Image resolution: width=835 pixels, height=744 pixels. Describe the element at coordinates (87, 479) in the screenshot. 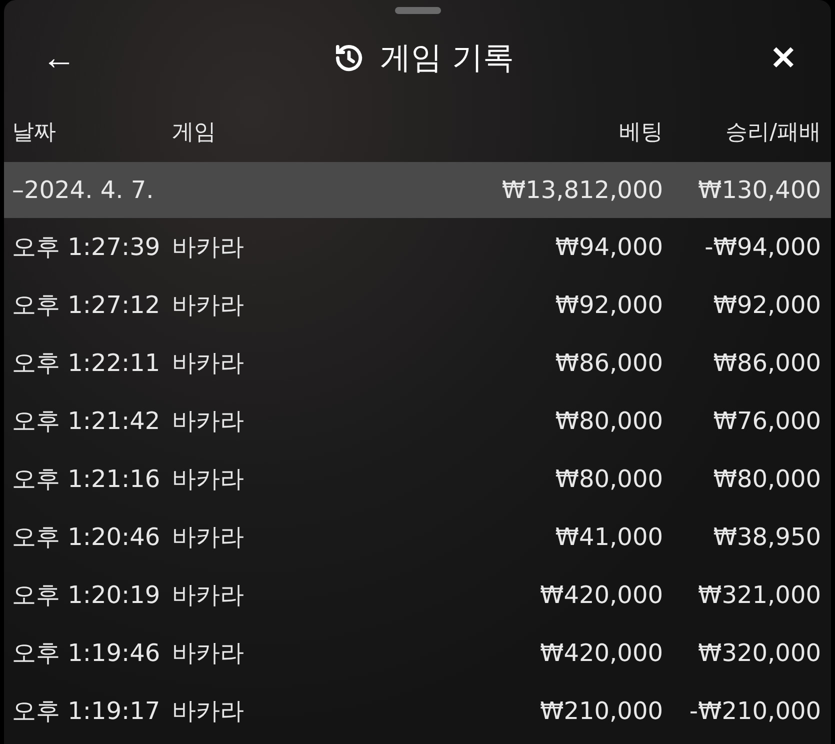

I see `time-cell-text: 오후 1:21:16` at that location.